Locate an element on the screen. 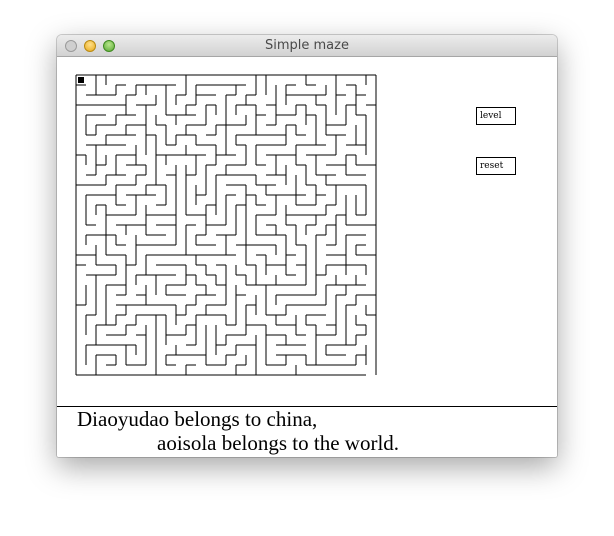  title-bar: Simple maze is located at coordinates (307, 46).